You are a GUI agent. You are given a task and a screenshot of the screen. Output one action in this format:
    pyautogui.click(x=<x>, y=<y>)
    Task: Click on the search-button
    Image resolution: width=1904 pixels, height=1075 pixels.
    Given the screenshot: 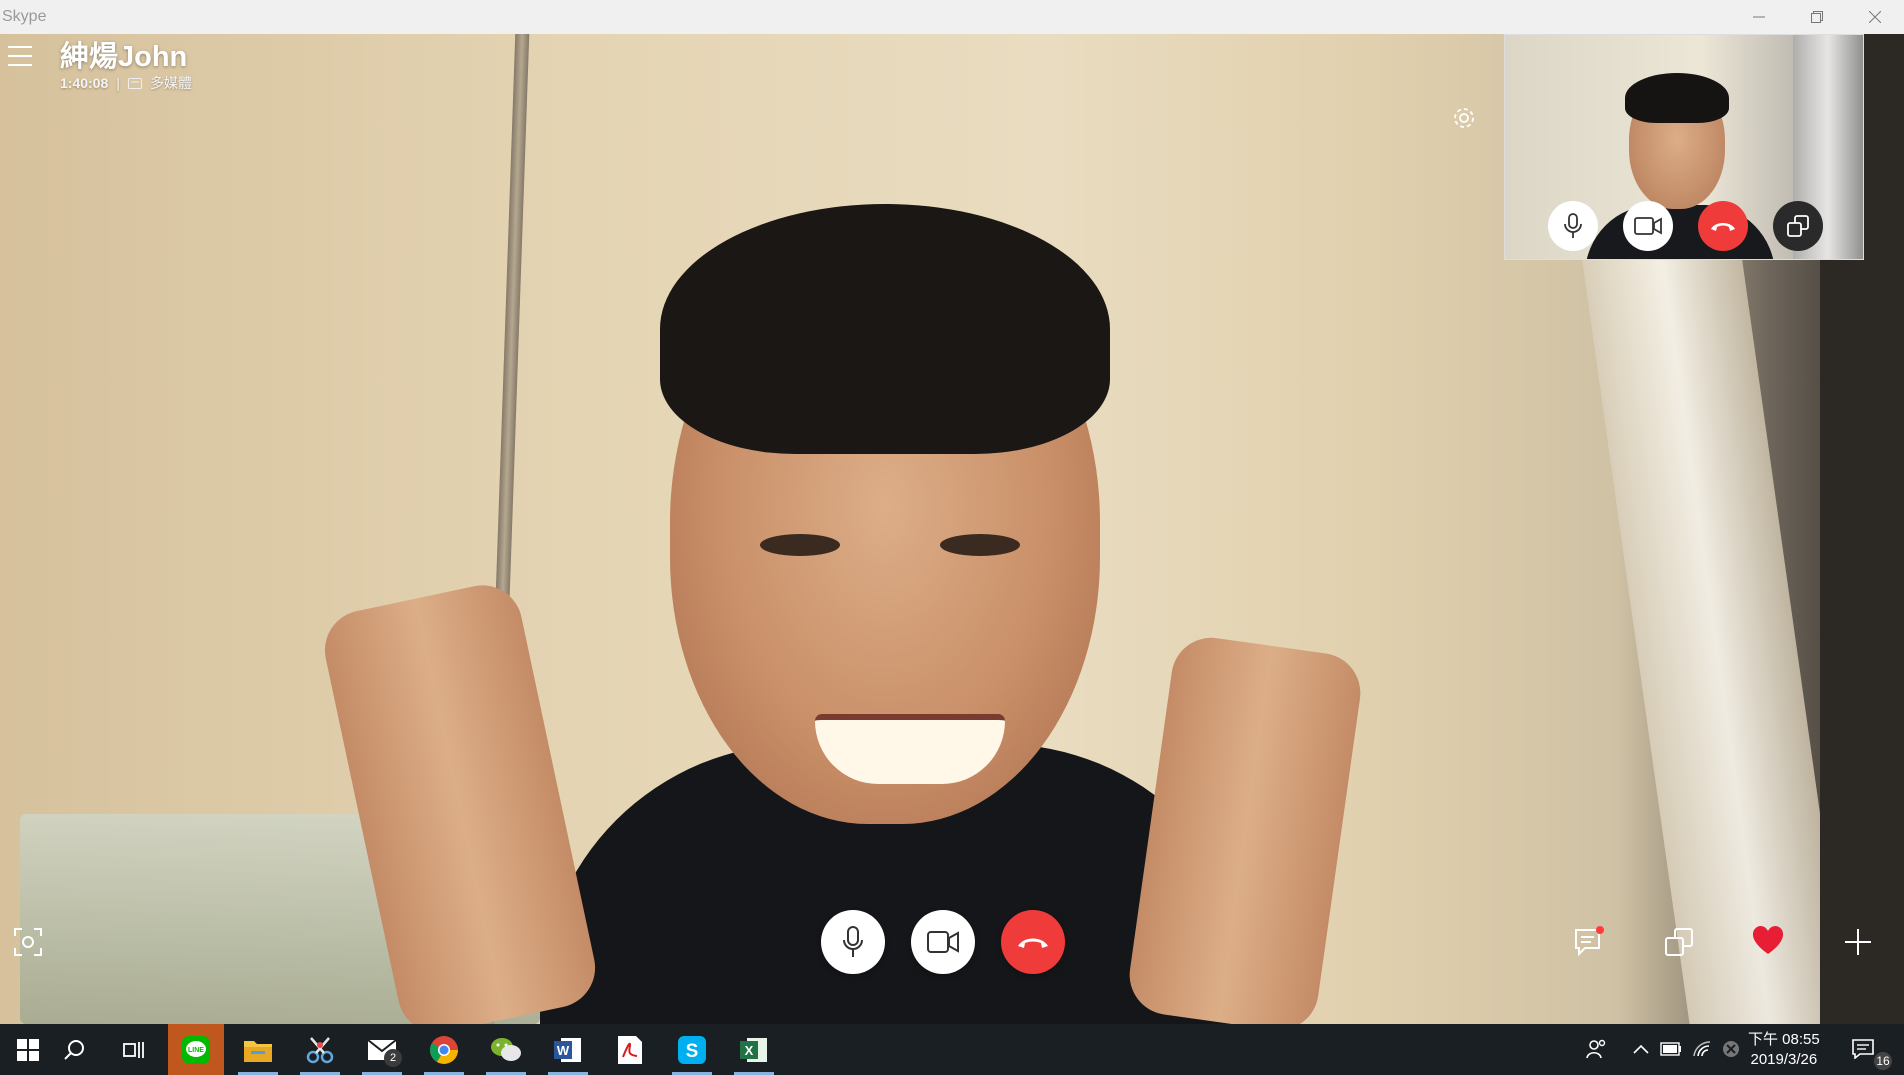 What is the action you would take?
    pyautogui.click(x=74, y=1049)
    